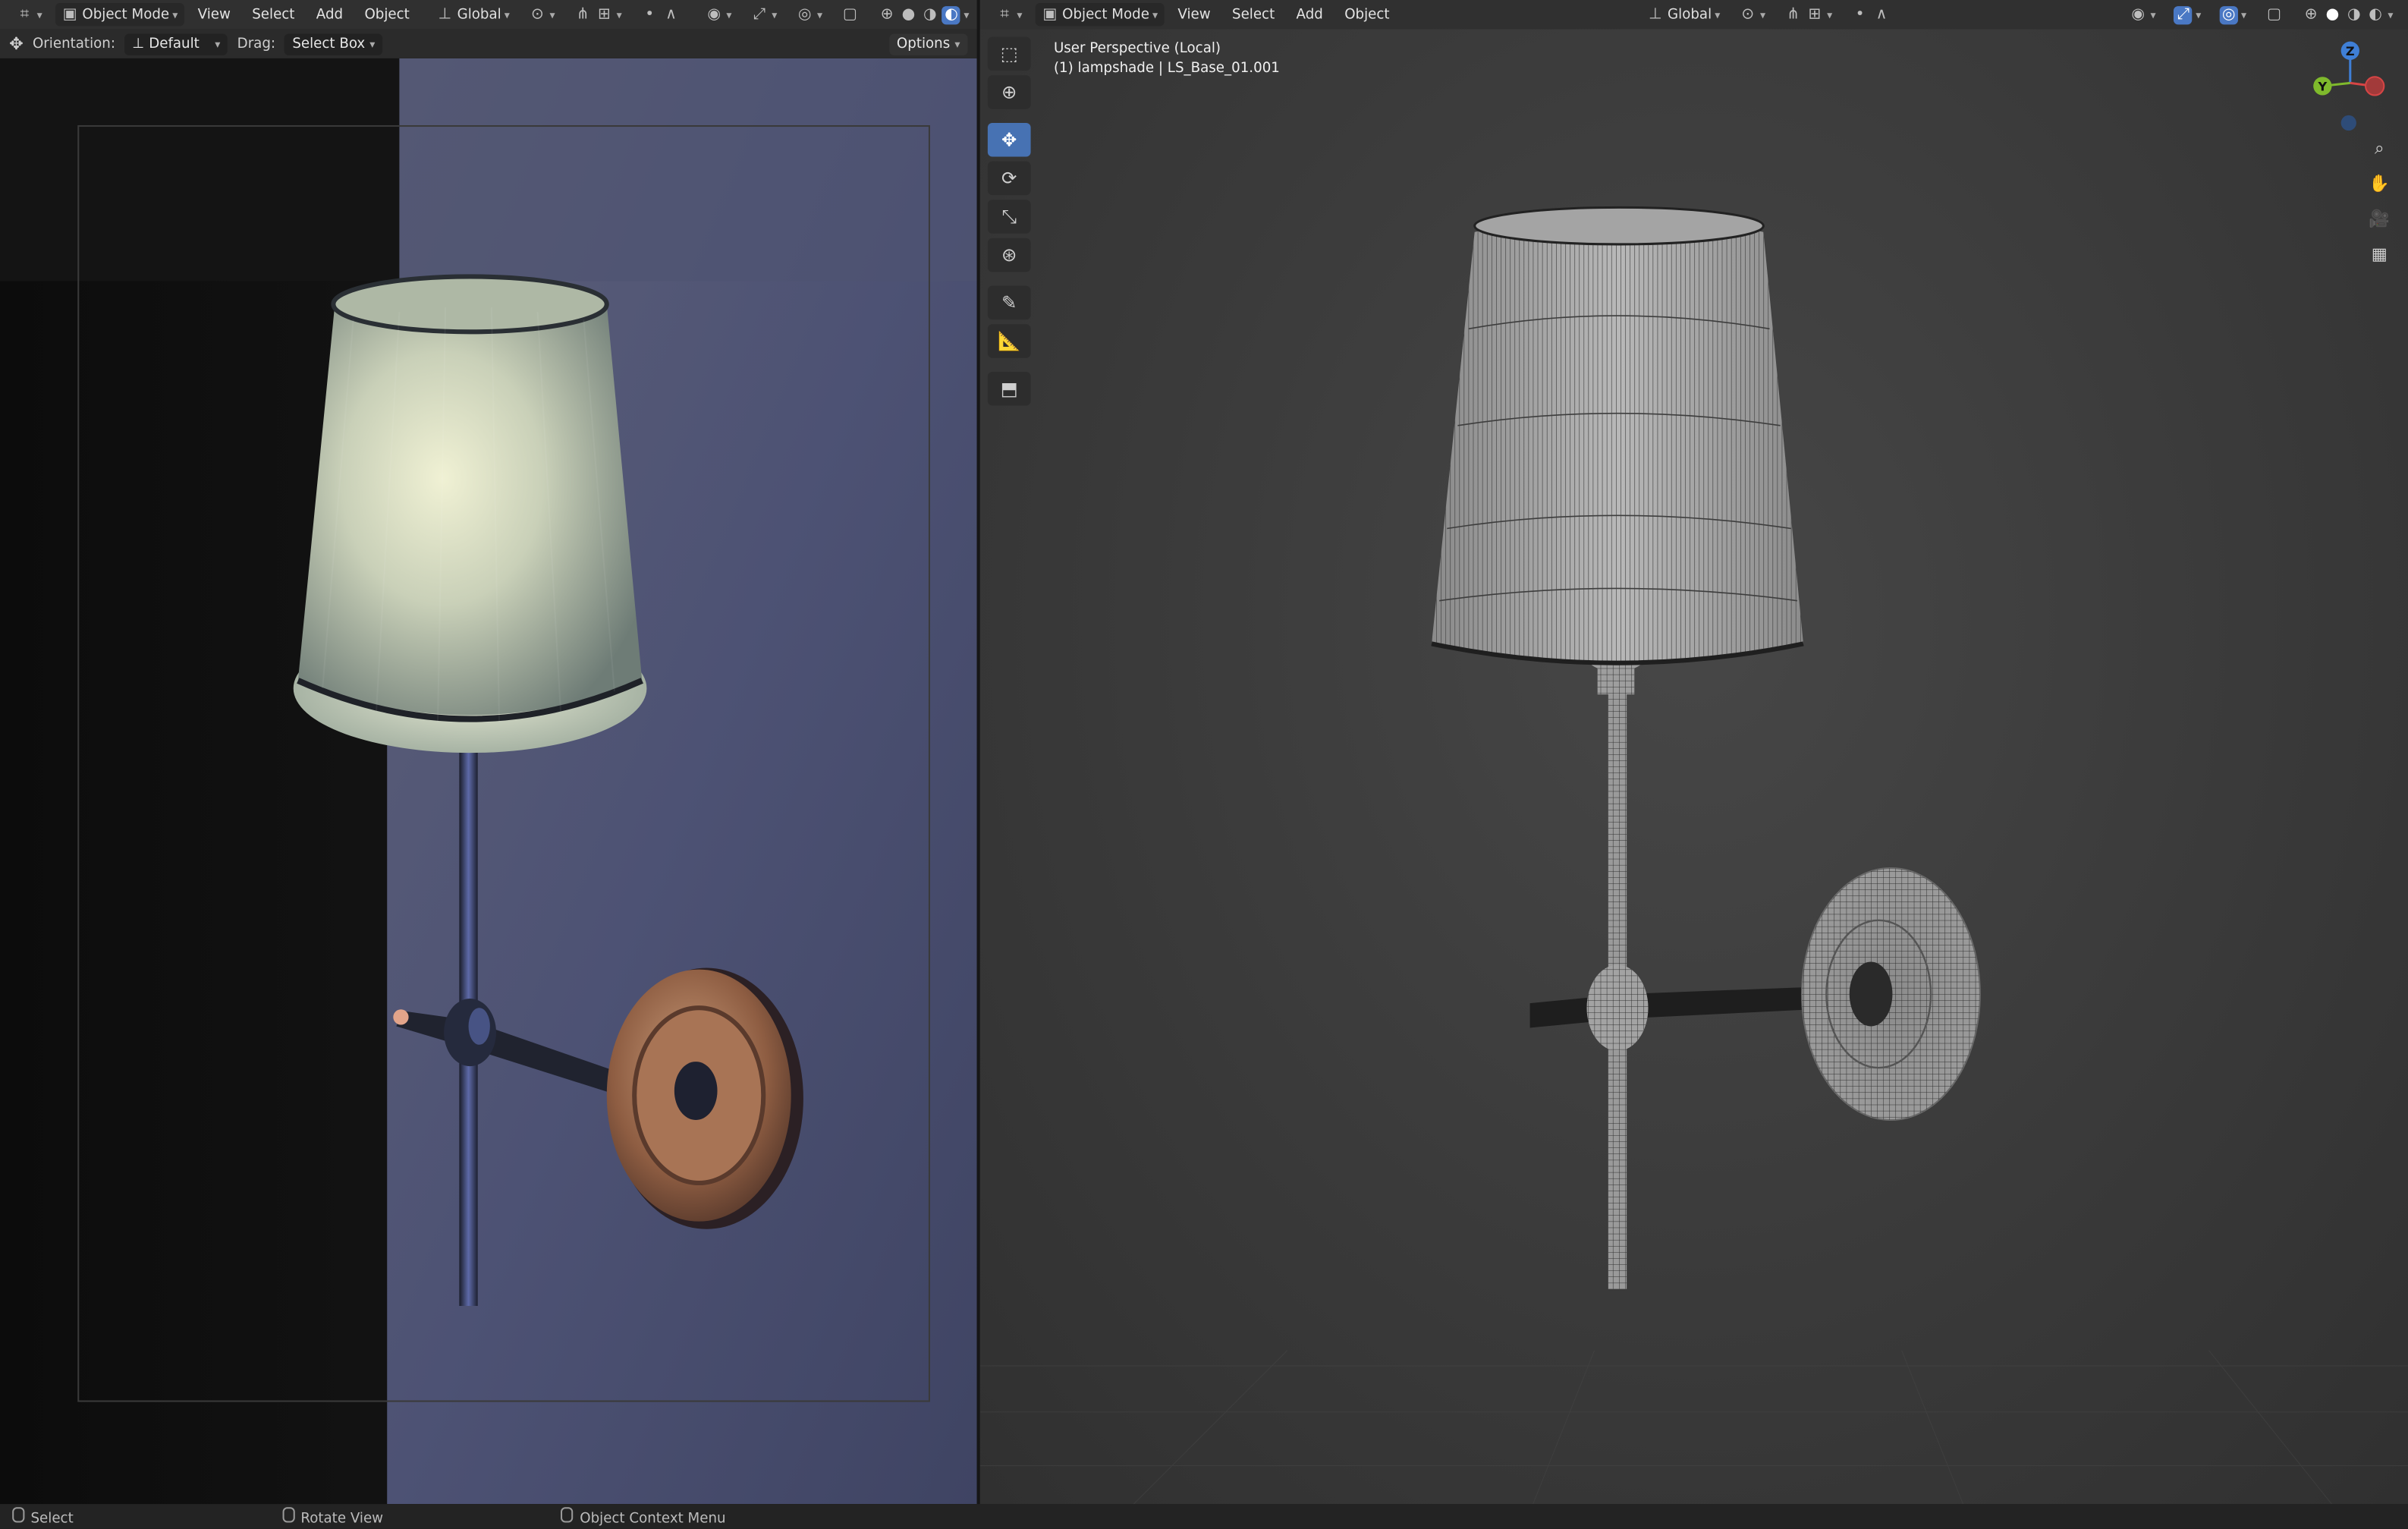 Image resolution: width=2408 pixels, height=1529 pixels. What do you see at coordinates (2379, 201) in the screenshot?
I see `viewport-nav-buttons: ⌕ ✋ 🎥 ▦` at bounding box center [2379, 201].